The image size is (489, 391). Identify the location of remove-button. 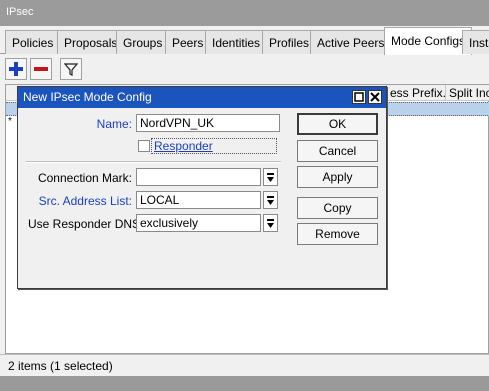
(41, 69).